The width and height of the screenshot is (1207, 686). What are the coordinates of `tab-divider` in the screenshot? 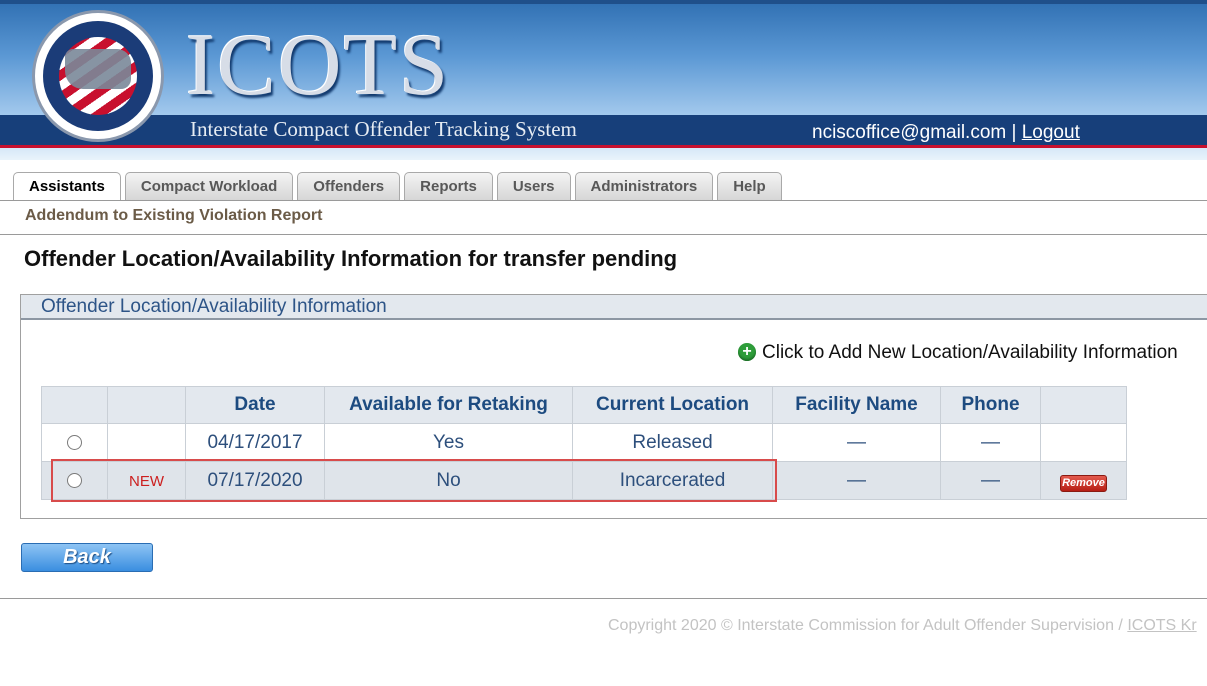 It's located at (603, 200).